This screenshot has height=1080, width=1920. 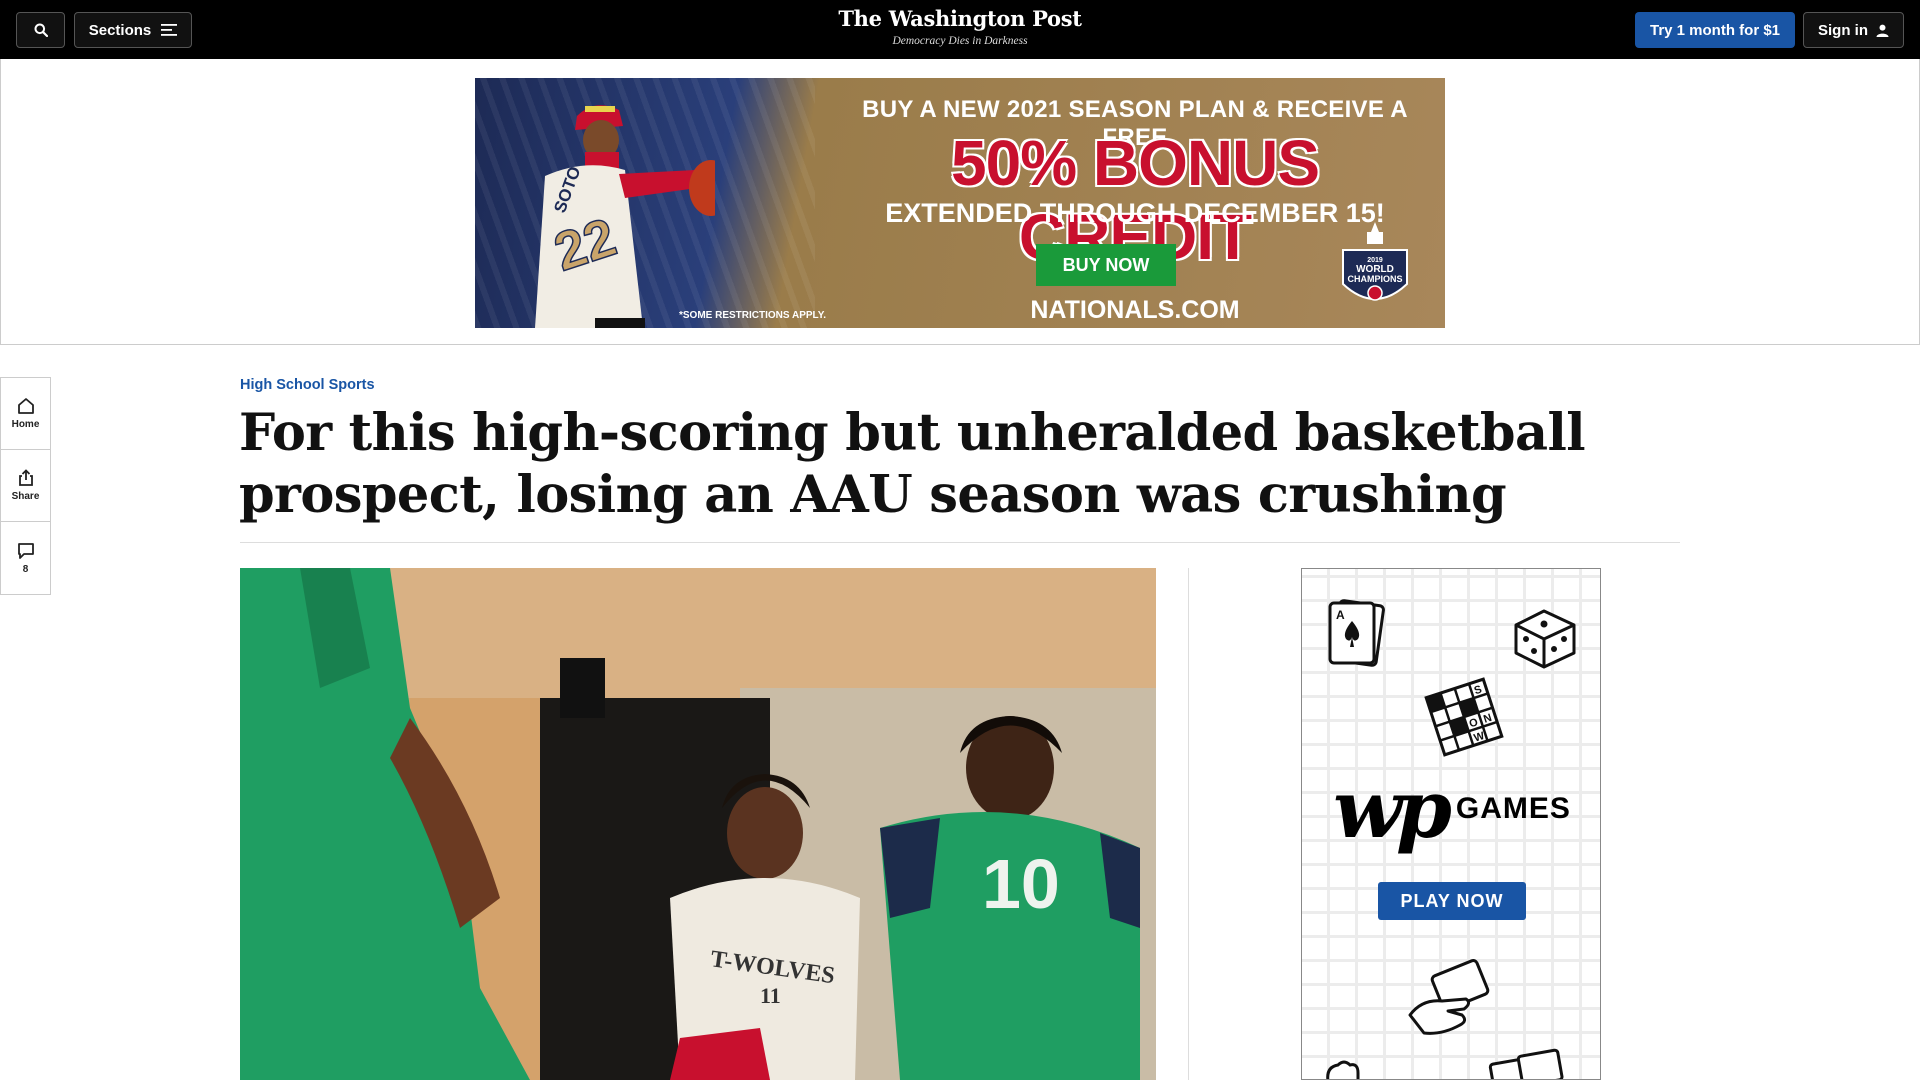 What do you see at coordinates (25, 569) in the screenshot?
I see `comments-count: 8` at bounding box center [25, 569].